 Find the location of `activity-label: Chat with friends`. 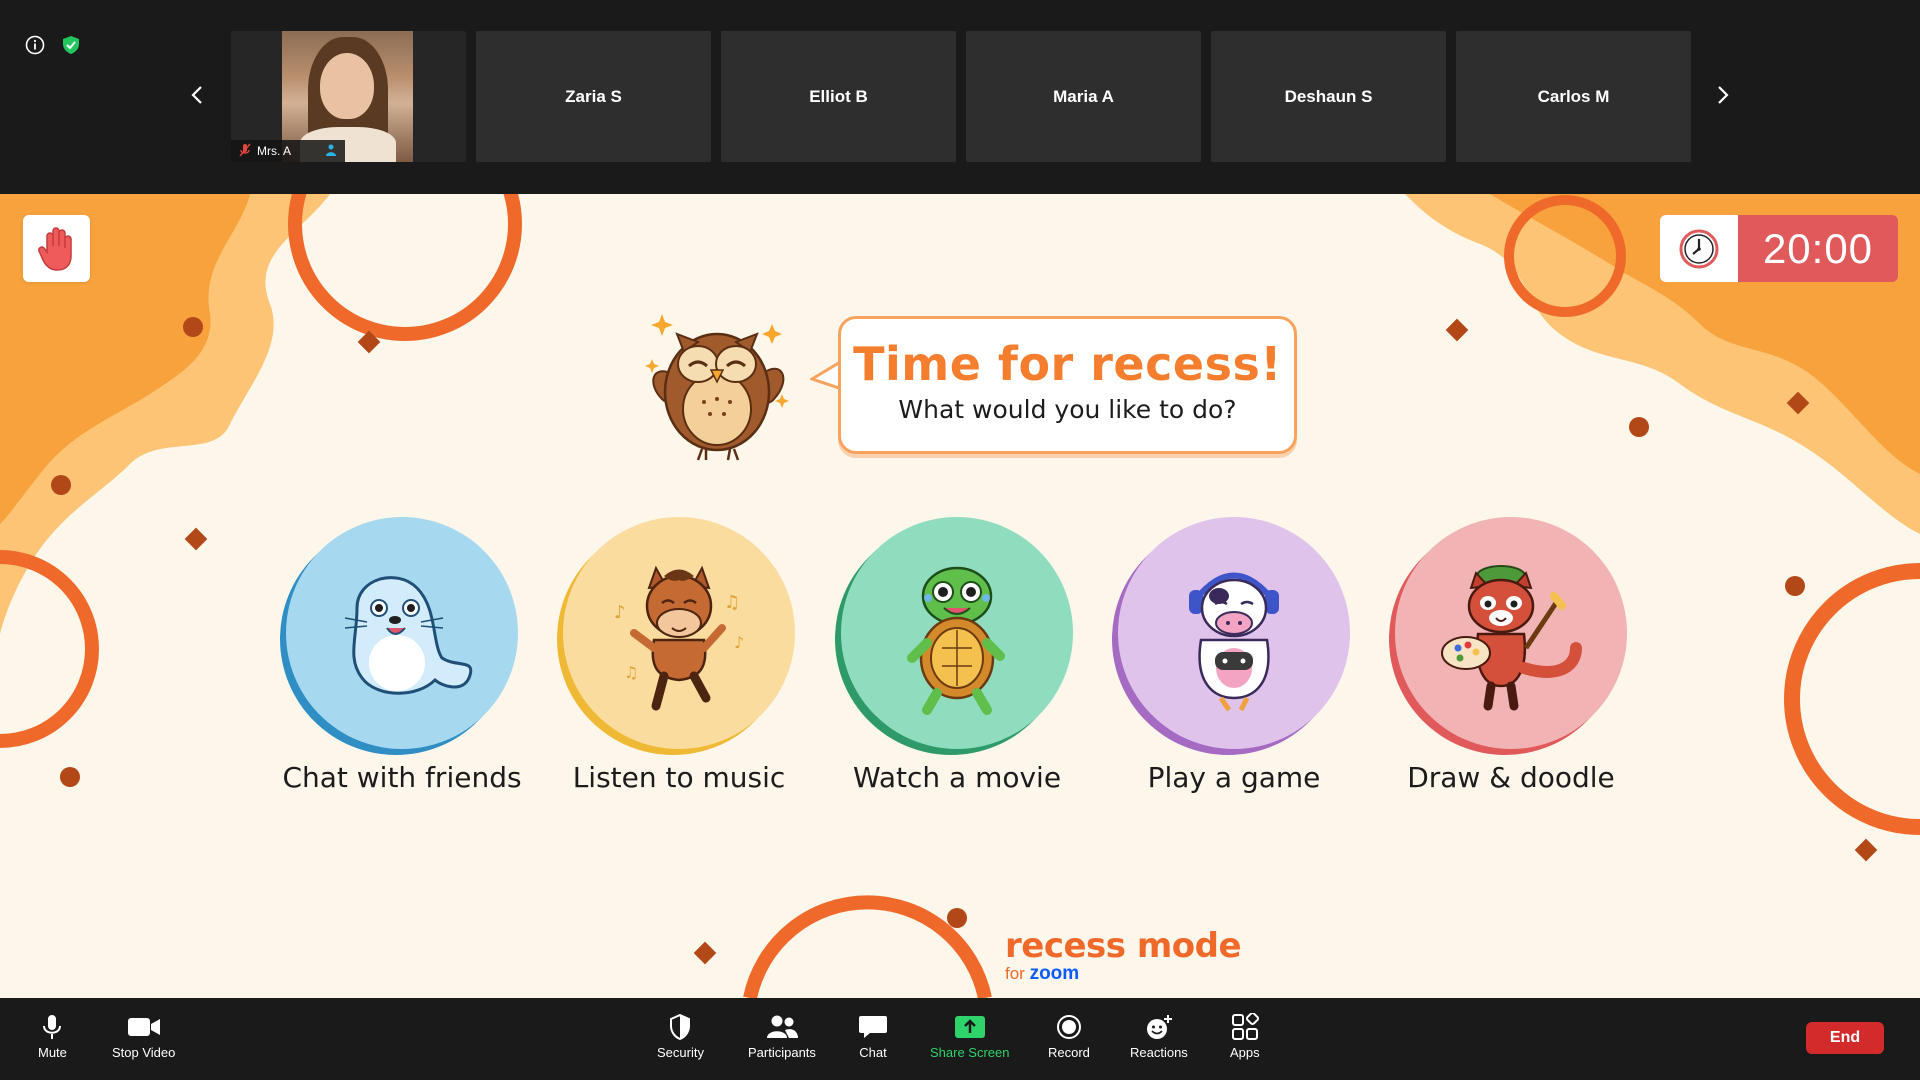

activity-label: Chat with friends is located at coordinates (402, 777).